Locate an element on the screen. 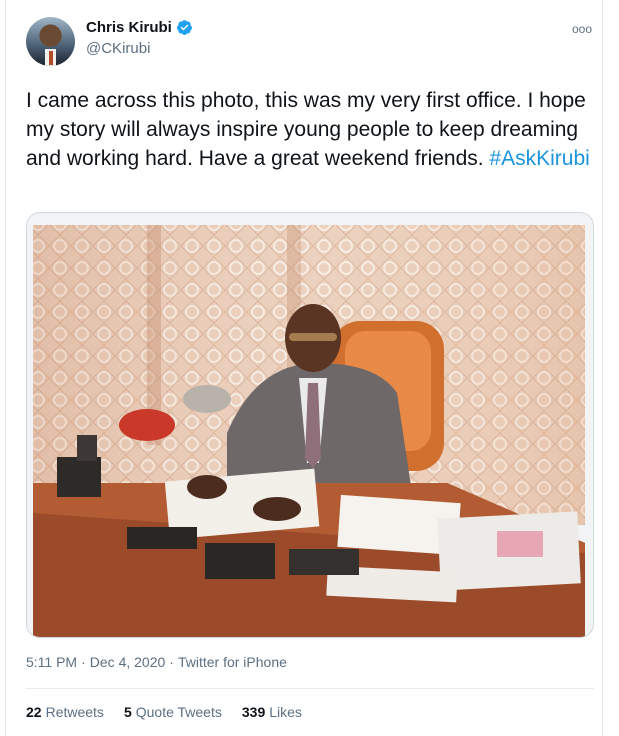 The height and width of the screenshot is (736, 619). avatar-tie is located at coordinates (51, 58).